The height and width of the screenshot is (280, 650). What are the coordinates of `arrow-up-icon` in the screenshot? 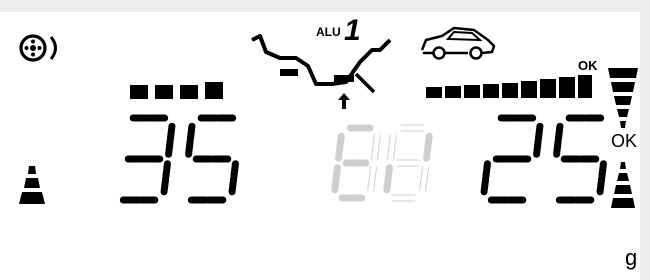 It's located at (344, 101).